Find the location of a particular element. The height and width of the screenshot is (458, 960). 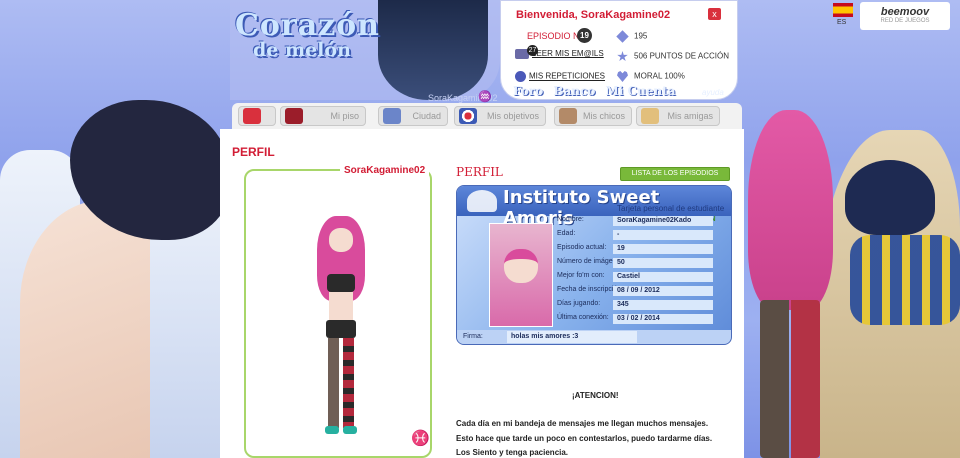

notice-line-3: Los Siento y tenga paciencia. is located at coordinates (512, 452).